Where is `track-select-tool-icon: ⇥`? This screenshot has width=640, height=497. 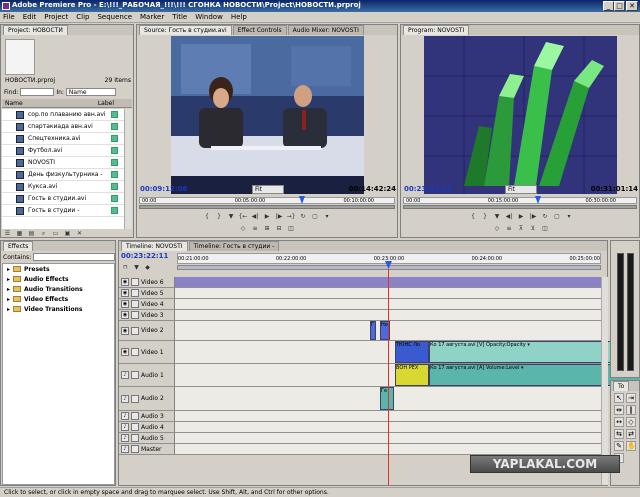 track-select-tool-icon: ⇥ is located at coordinates (631, 398).